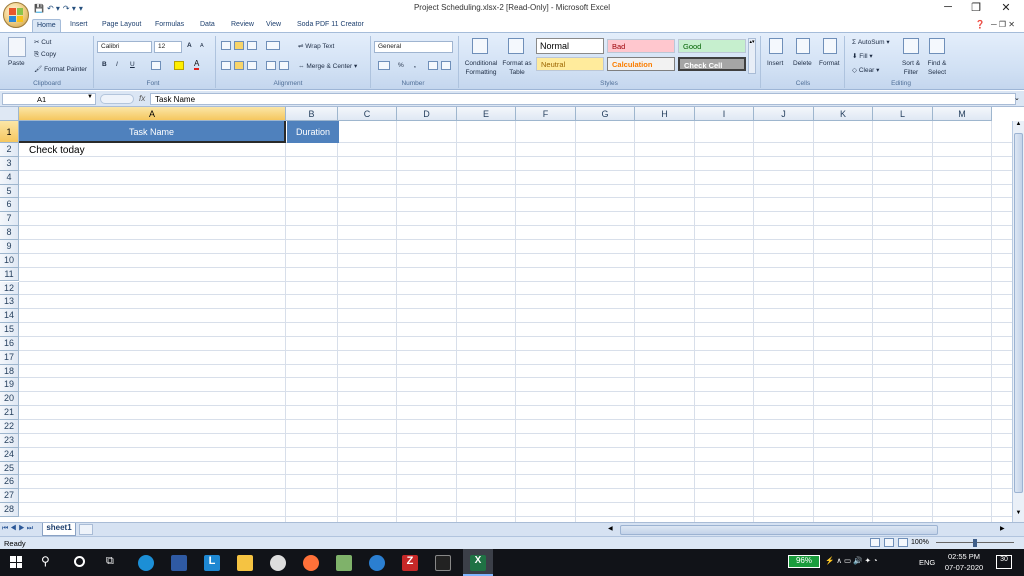  I want to click on paste-button: Paste, so click(16, 63).